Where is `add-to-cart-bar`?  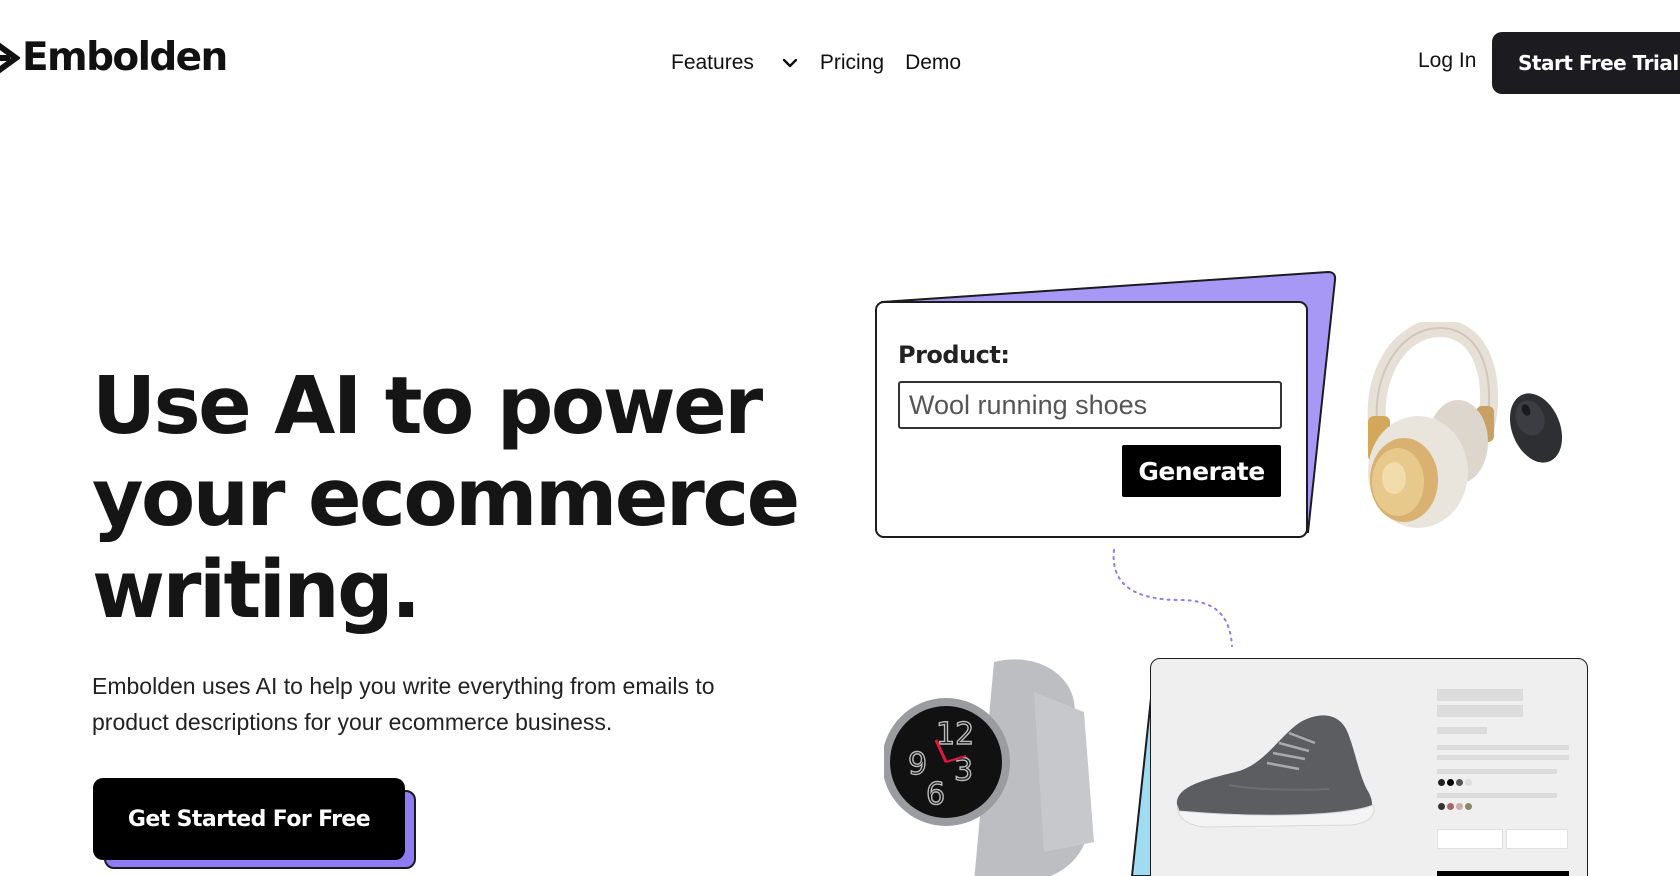
add-to-cart-bar is located at coordinates (1503, 873).